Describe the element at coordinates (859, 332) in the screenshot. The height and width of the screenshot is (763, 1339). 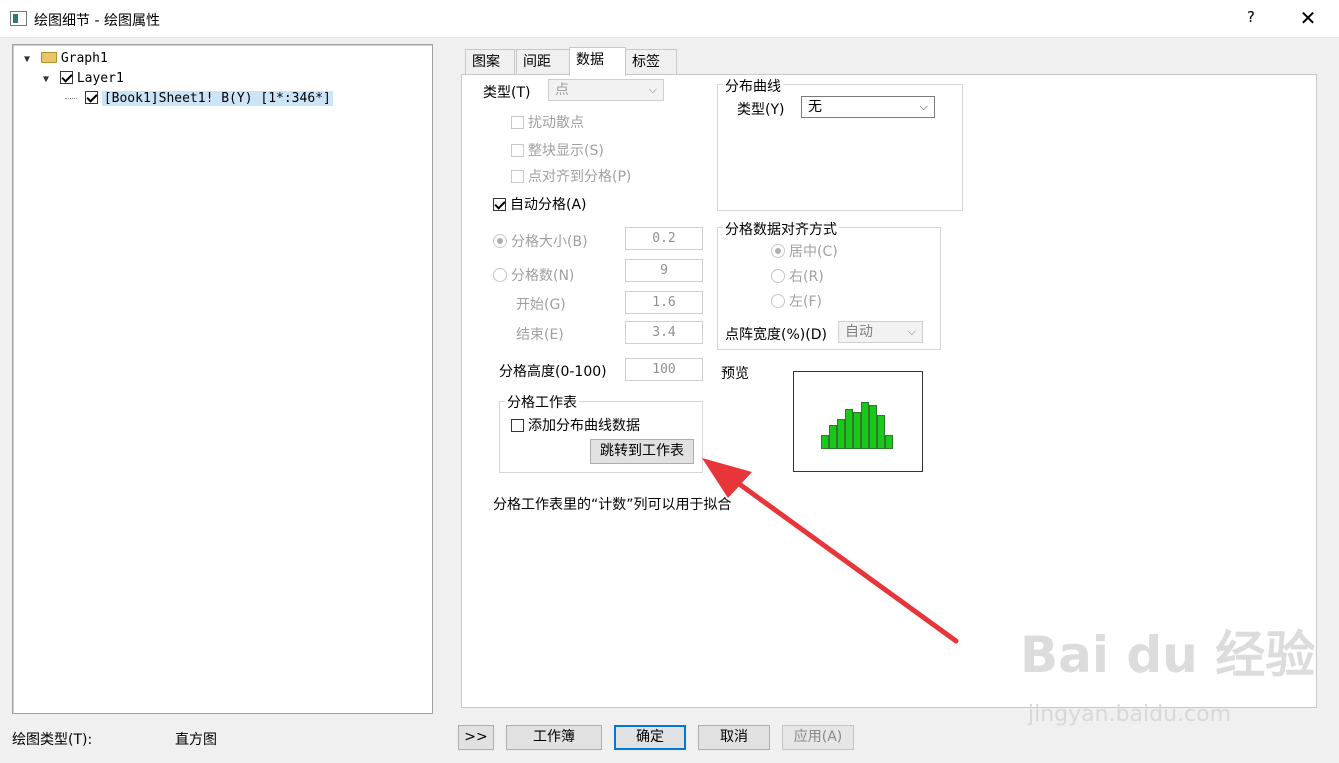
I see `dot-width-value: 自动` at that location.